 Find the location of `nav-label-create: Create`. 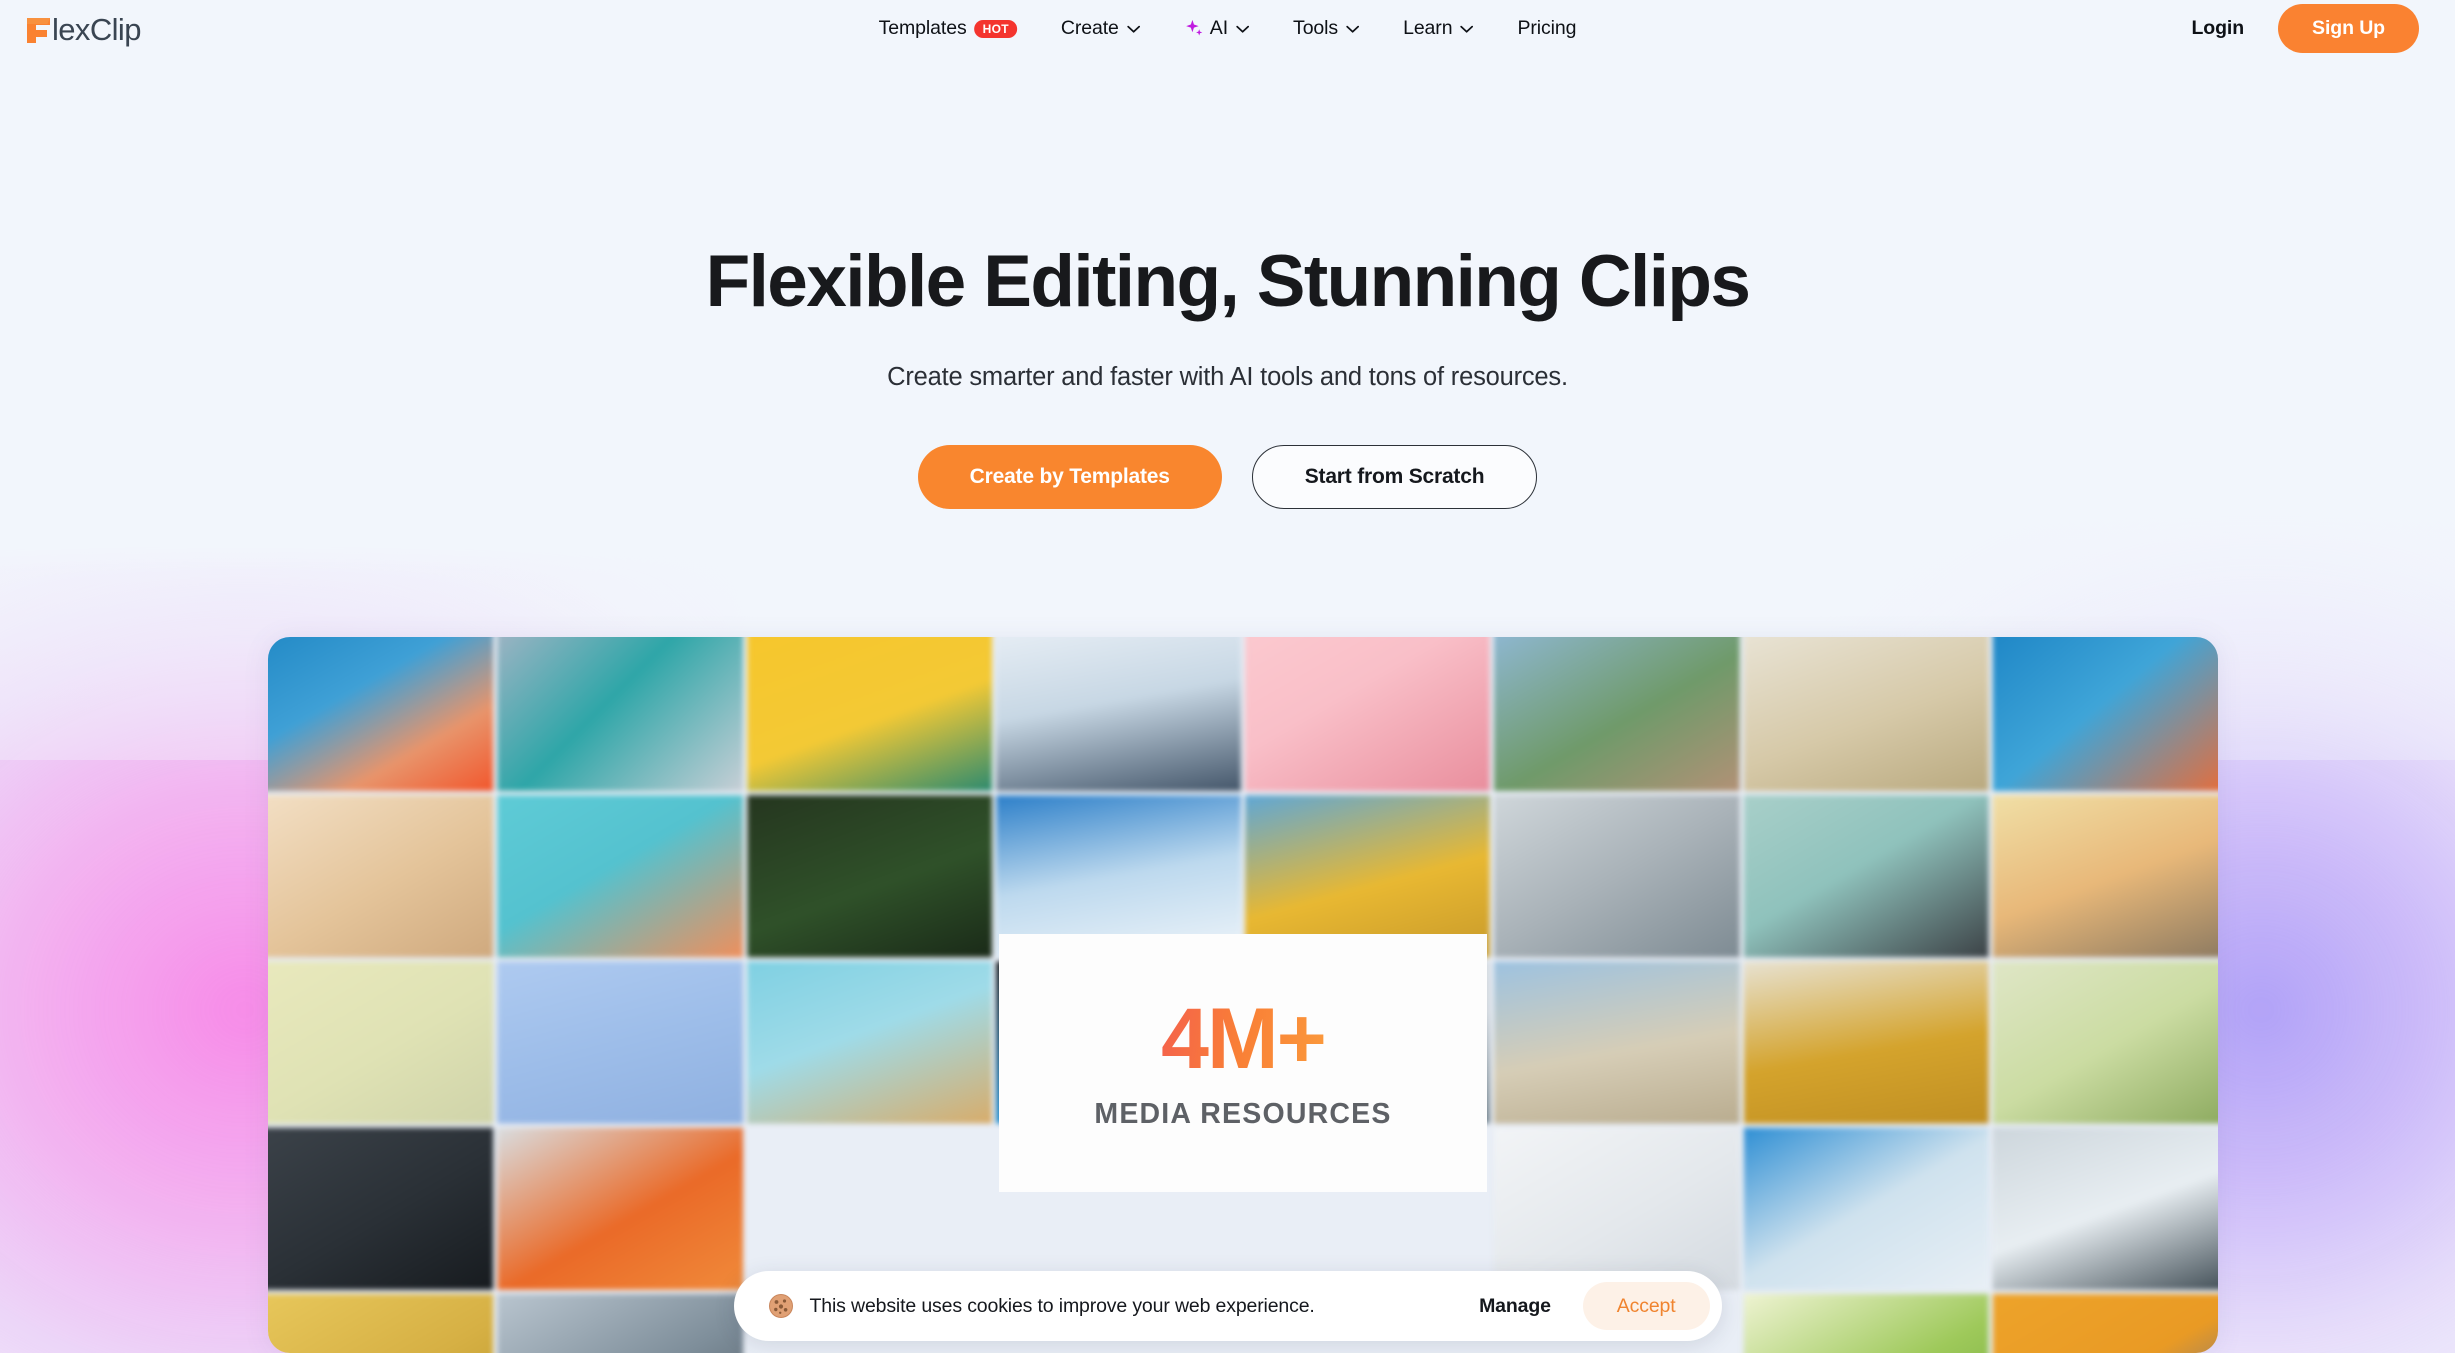

nav-label-create: Create is located at coordinates (1089, 28).